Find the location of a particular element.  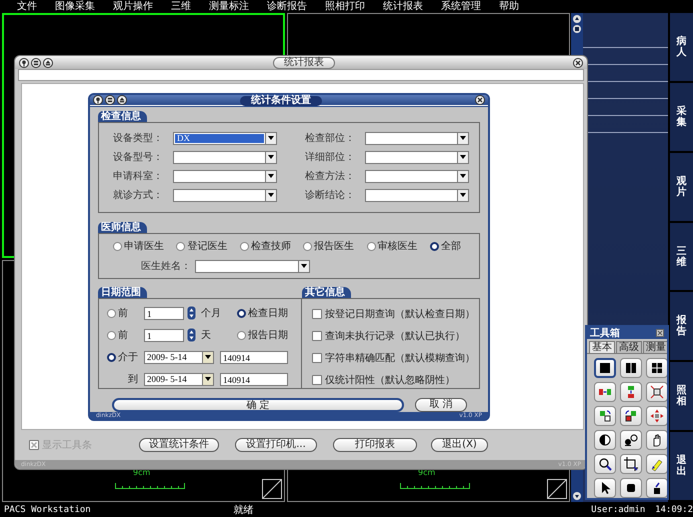

panel-title: 工具箱 is located at coordinates (605, 333).